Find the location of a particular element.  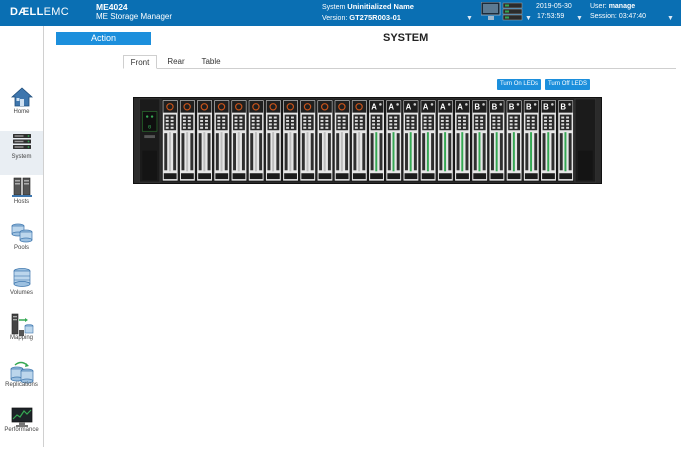

time-value: 17:53:59 is located at coordinates (551, 16).